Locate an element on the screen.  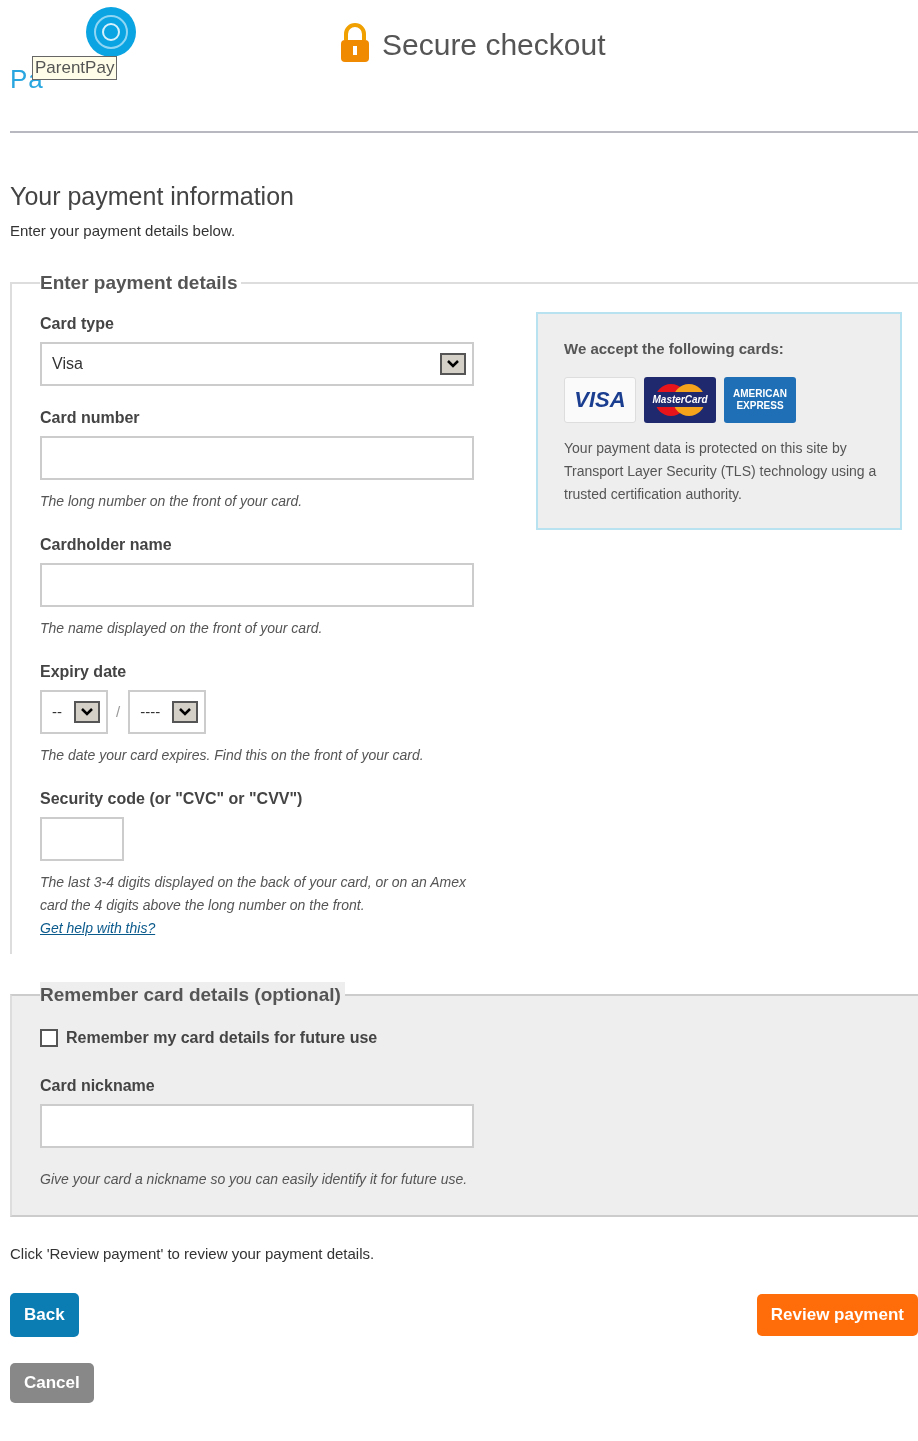
field-hint: Give your card a nickname so you can easily identify it for future use. is located at coordinates (254, 1179).